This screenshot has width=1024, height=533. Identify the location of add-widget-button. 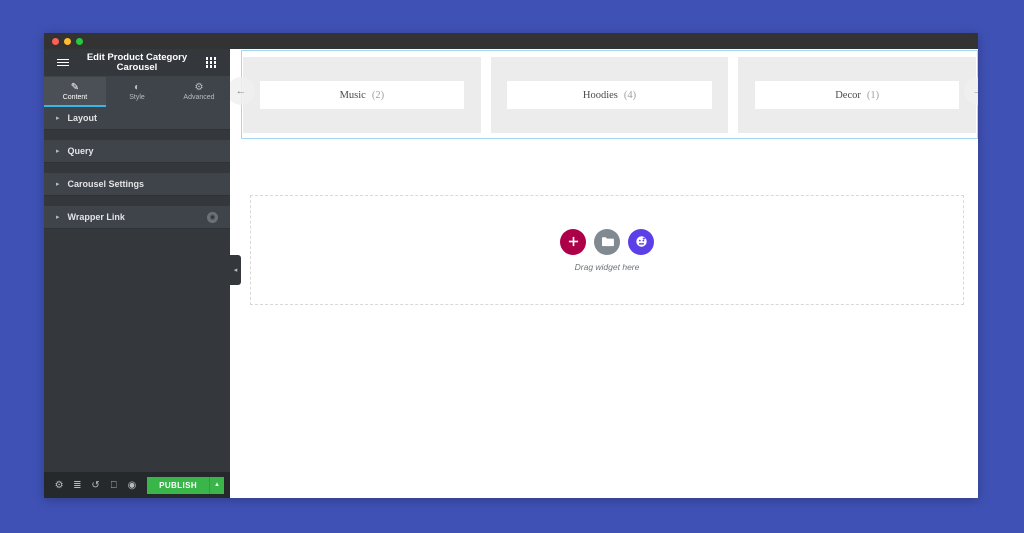
(573, 241).